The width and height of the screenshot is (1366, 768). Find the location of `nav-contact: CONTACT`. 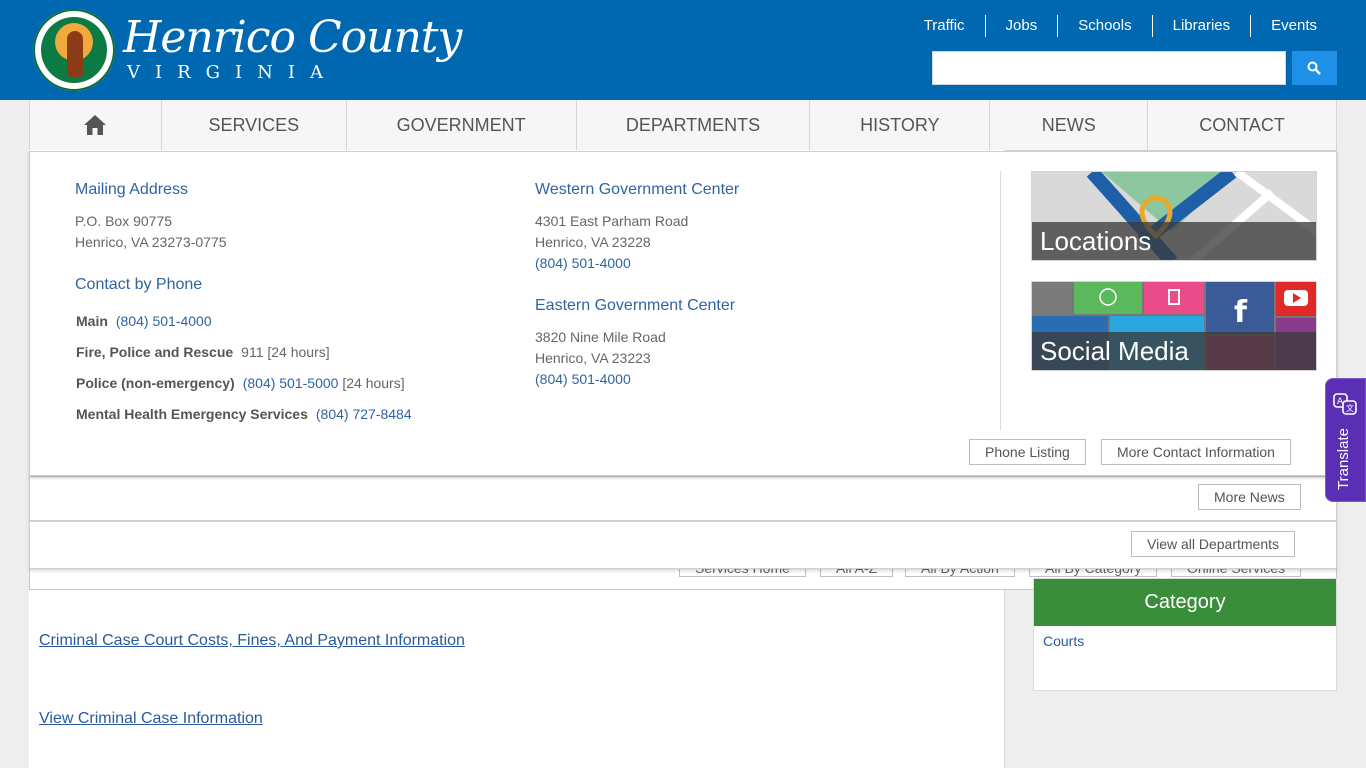

nav-contact: CONTACT is located at coordinates (1242, 125).